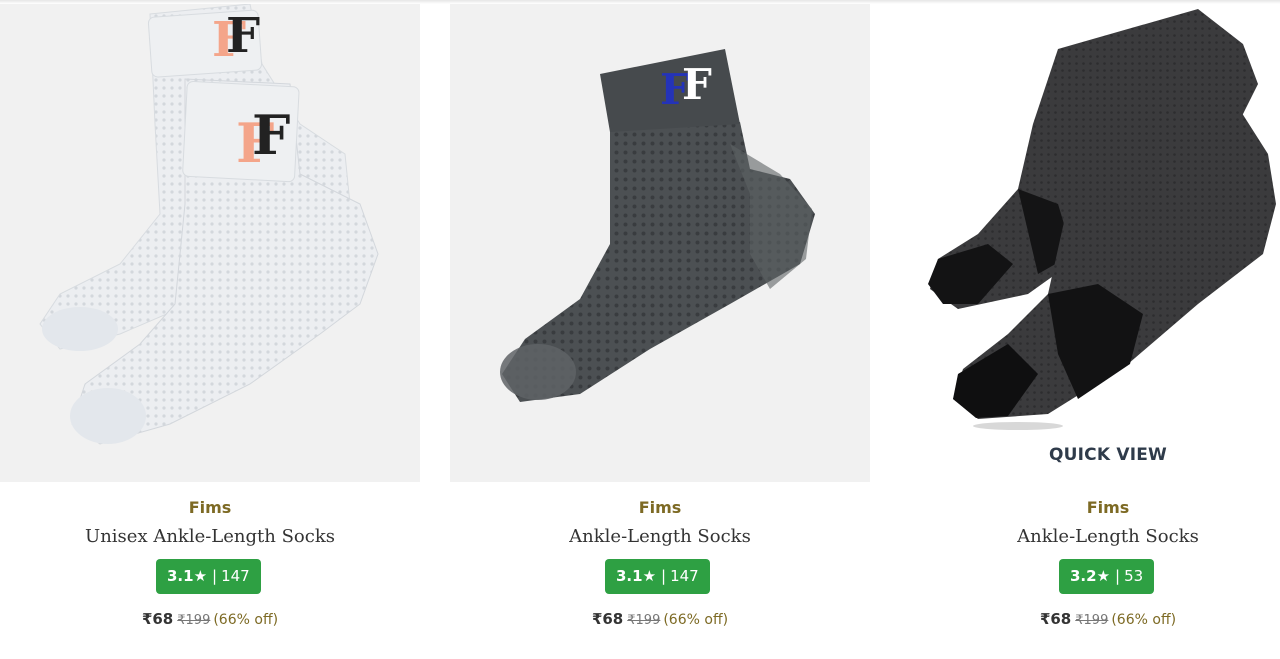  I want to click on rating-badge: 3.2★ | 53, so click(1107, 576).